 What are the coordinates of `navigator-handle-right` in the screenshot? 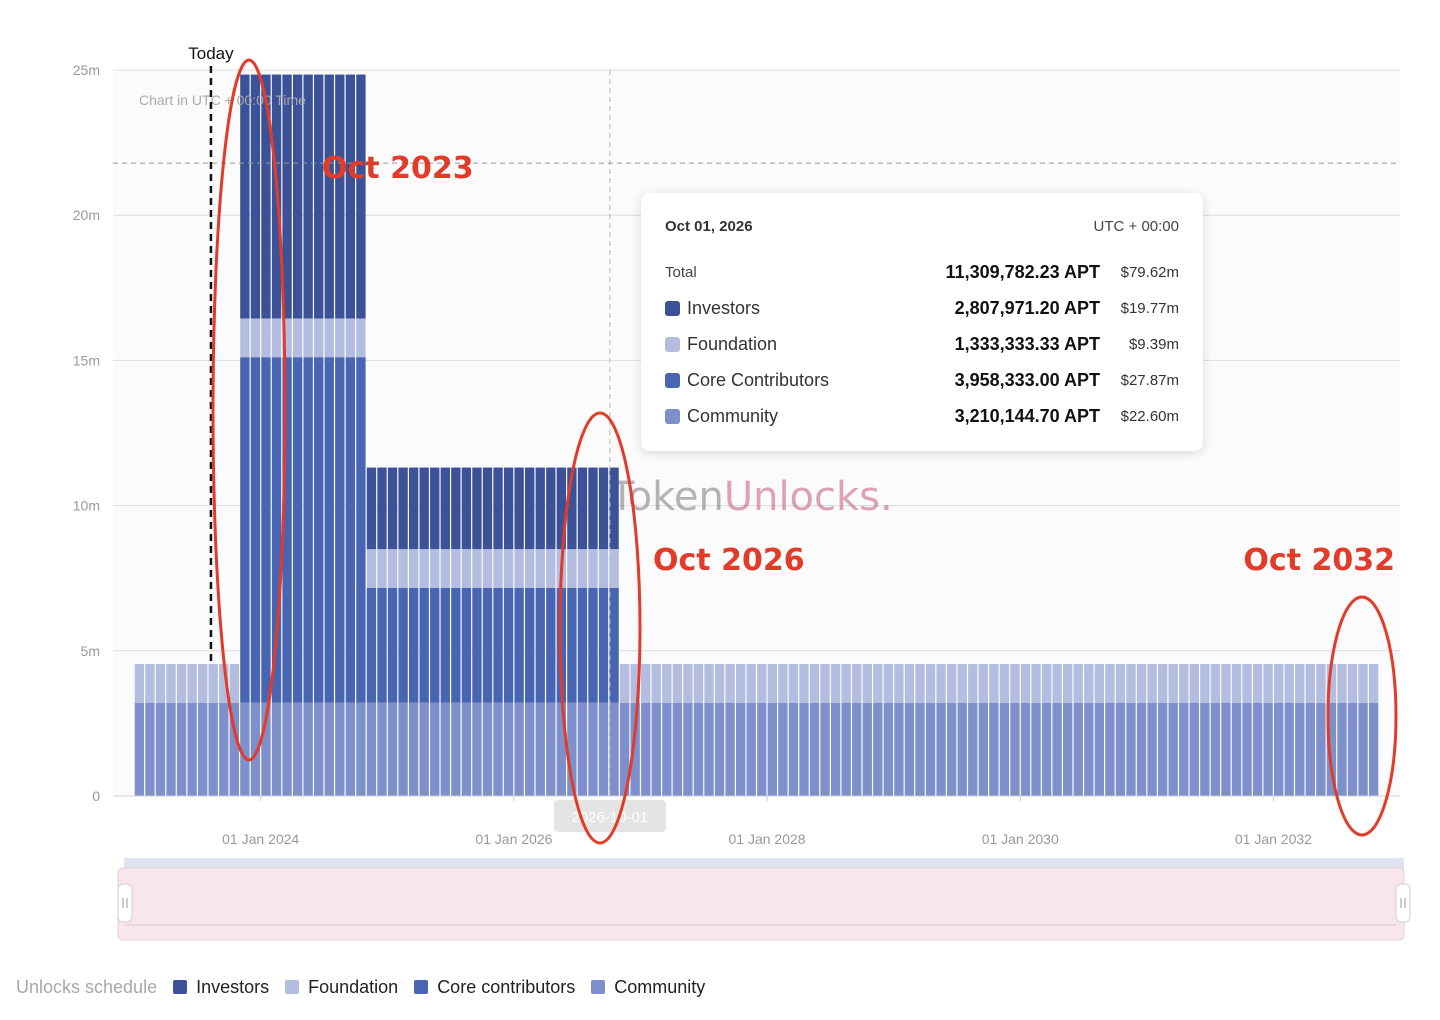 It's located at (1403, 903).